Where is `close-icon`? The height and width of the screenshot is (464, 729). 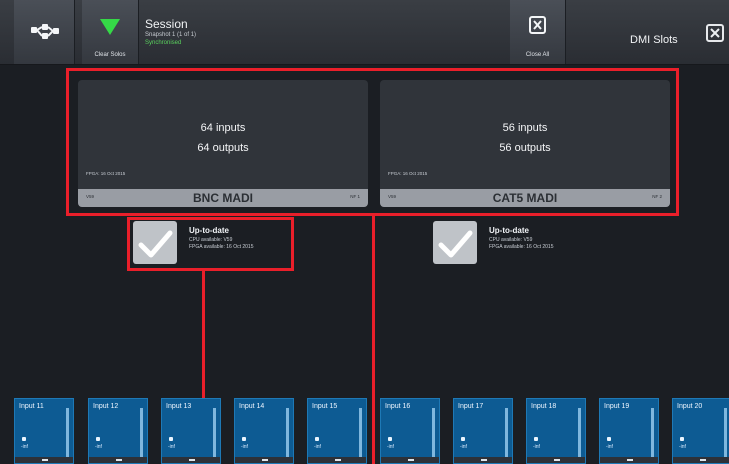
close-icon is located at coordinates (715, 33).